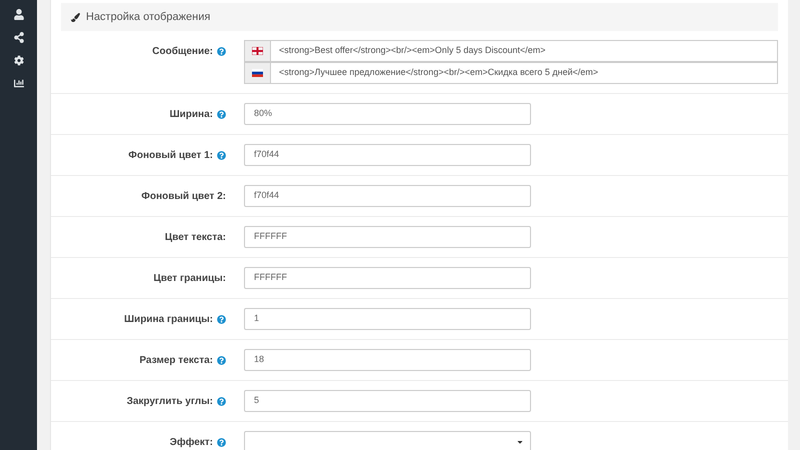 The height and width of the screenshot is (450, 800). What do you see at coordinates (183, 197) in the screenshot?
I see `field-label: Фоновый цвет 2:` at bounding box center [183, 197].